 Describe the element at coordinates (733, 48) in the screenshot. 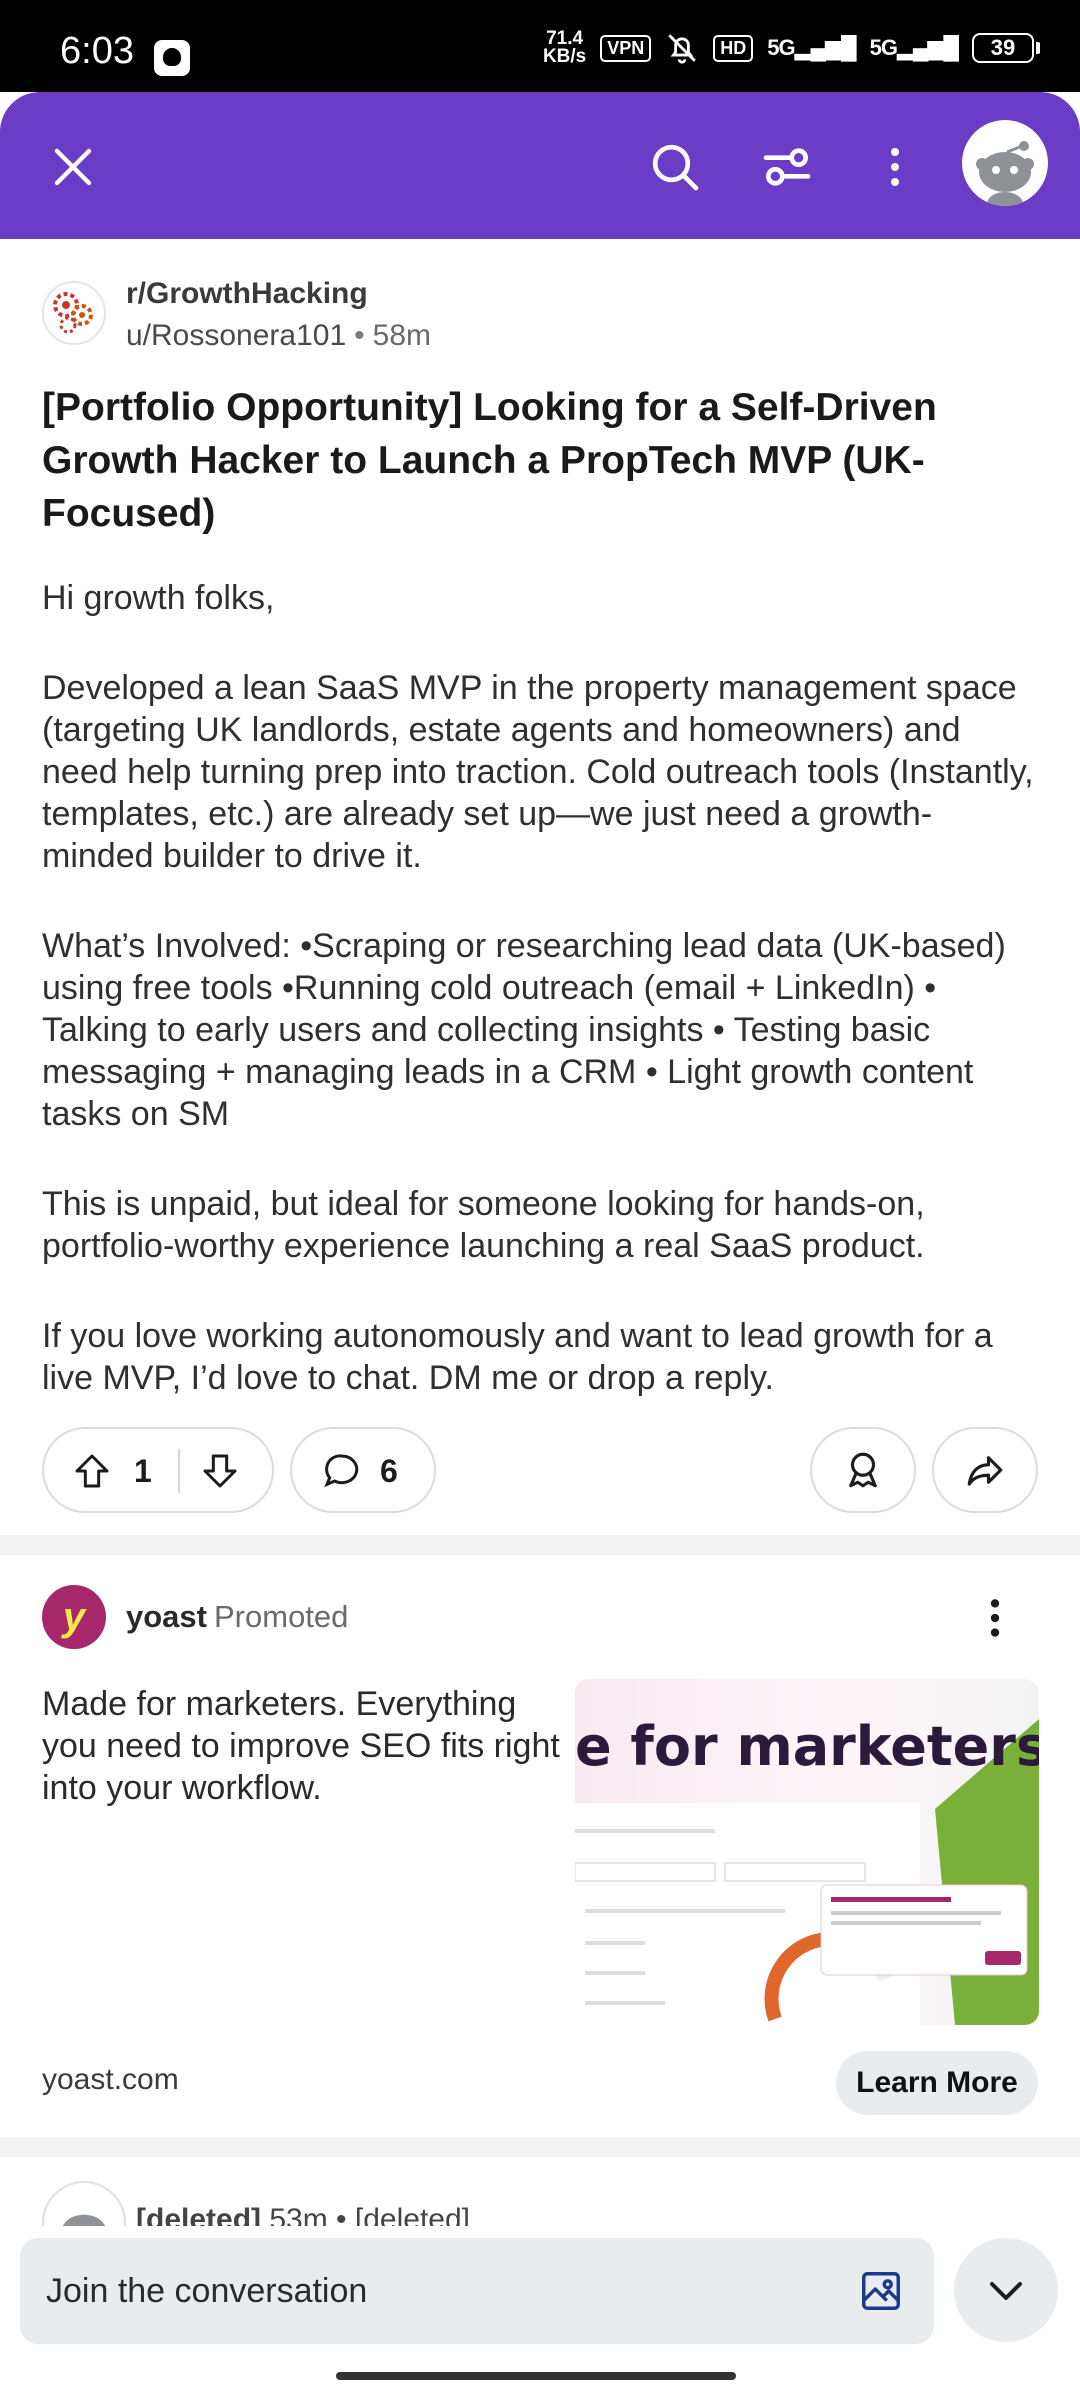

I see `hd-badge: HD` at that location.